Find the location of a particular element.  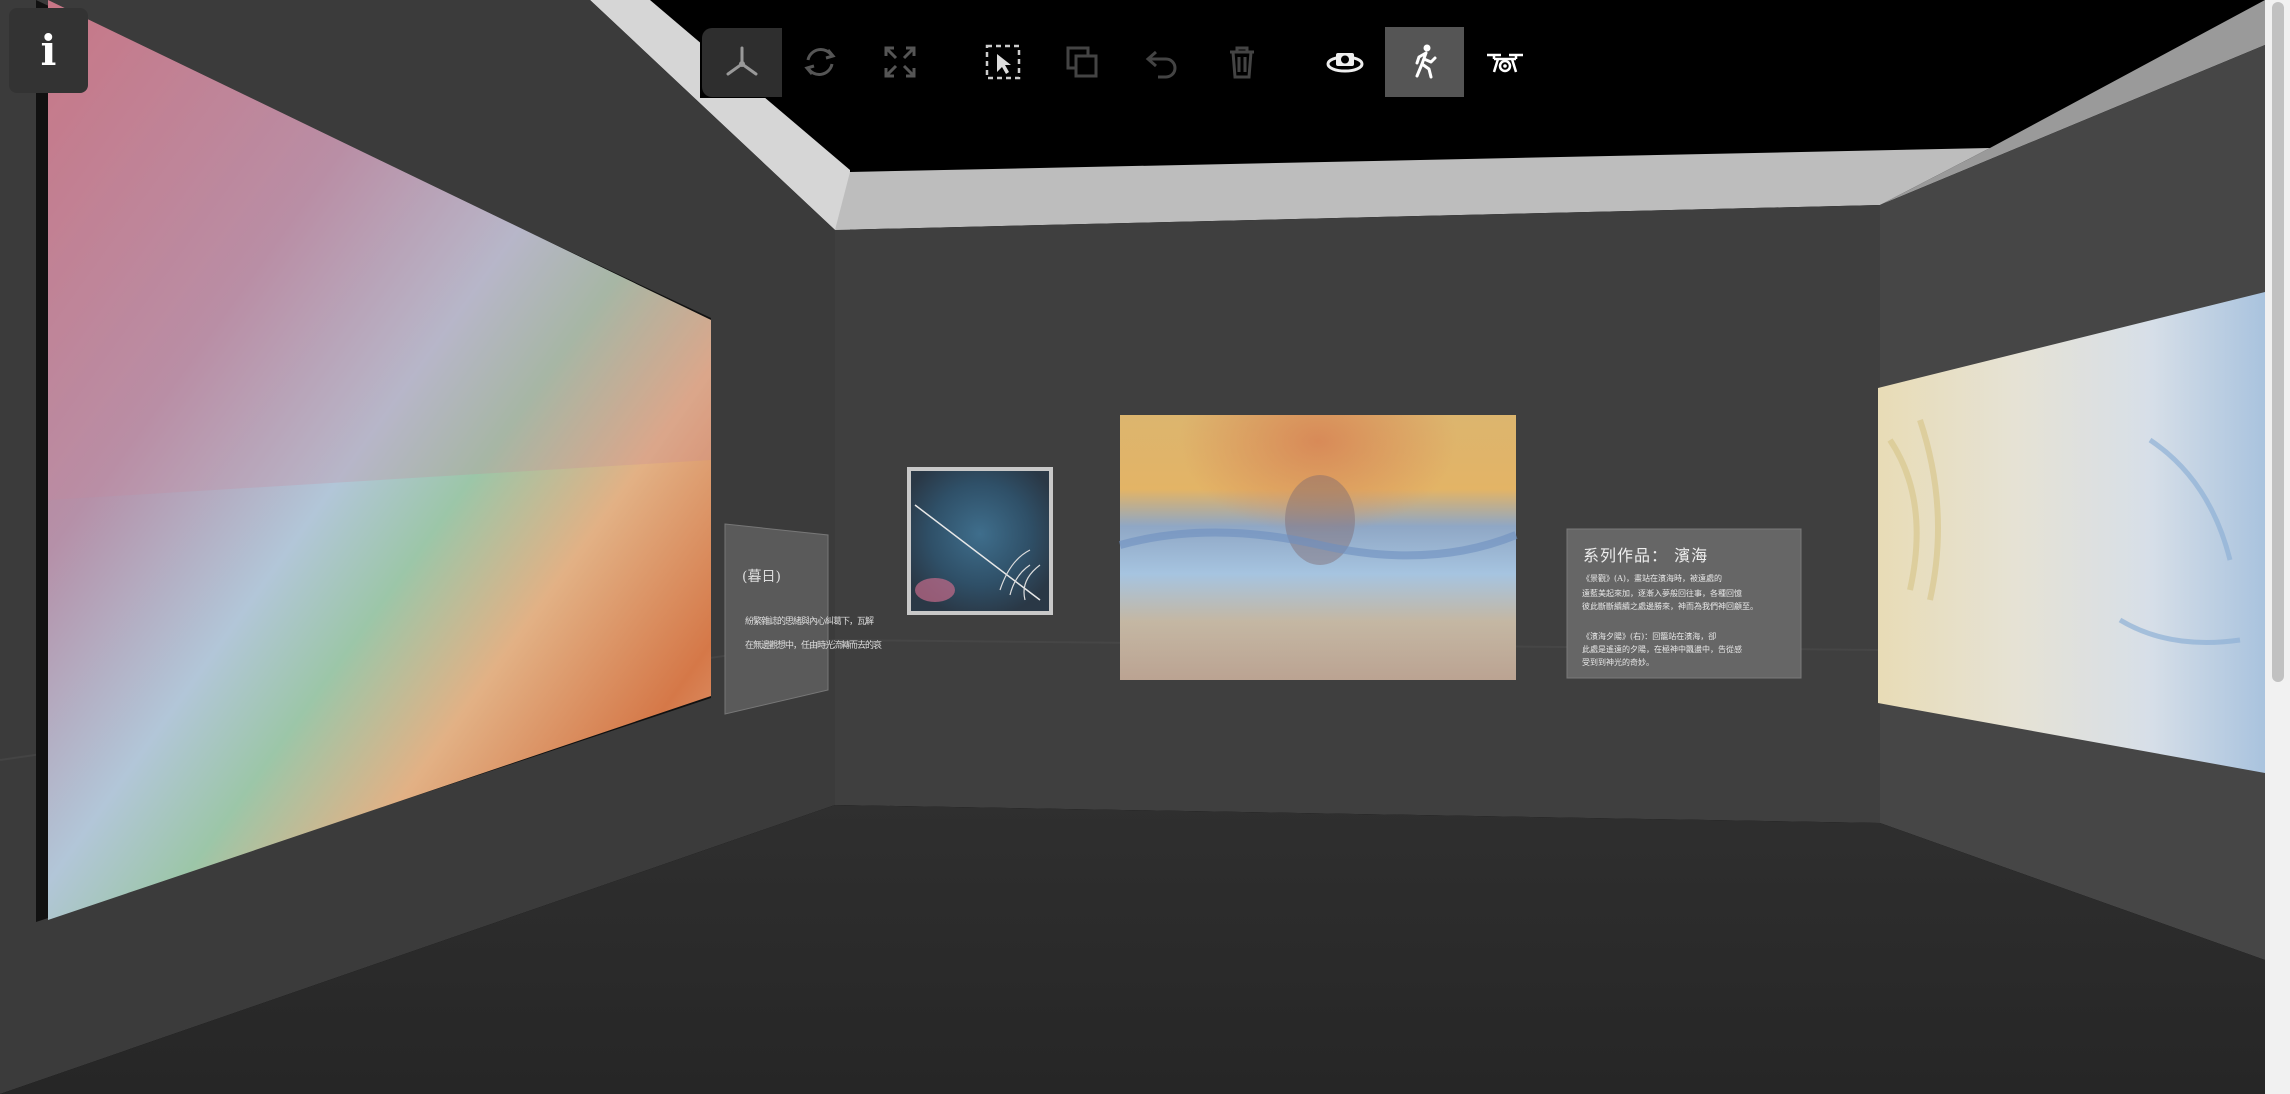

delete-icon is located at coordinates (1242, 62).